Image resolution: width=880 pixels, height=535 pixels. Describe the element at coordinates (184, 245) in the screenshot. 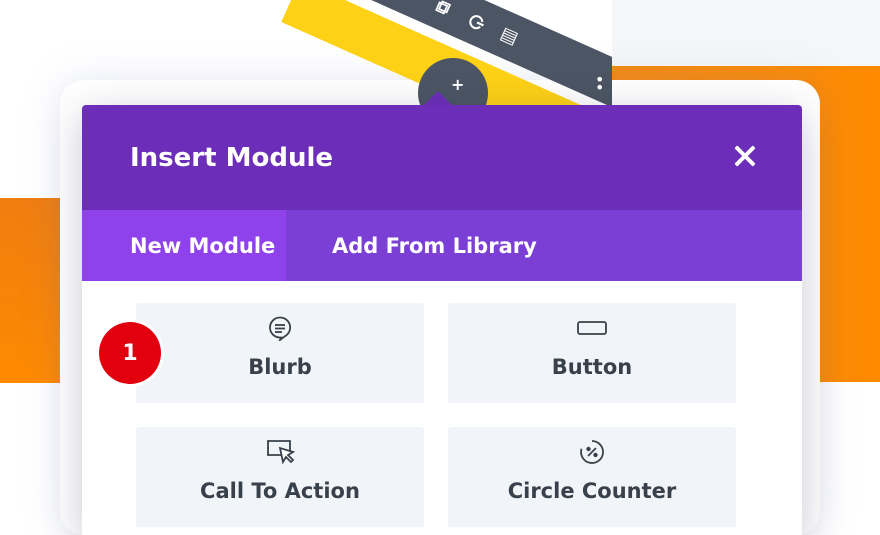

I see `tab-new-module: New Module` at that location.